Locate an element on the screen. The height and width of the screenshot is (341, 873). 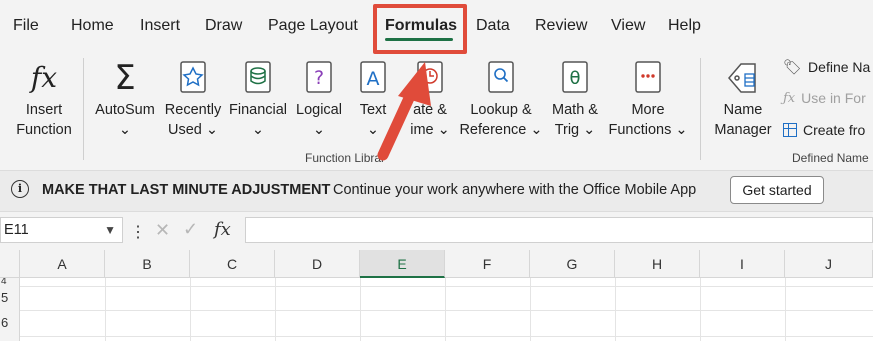
tab-home: Home is located at coordinates (92, 26).